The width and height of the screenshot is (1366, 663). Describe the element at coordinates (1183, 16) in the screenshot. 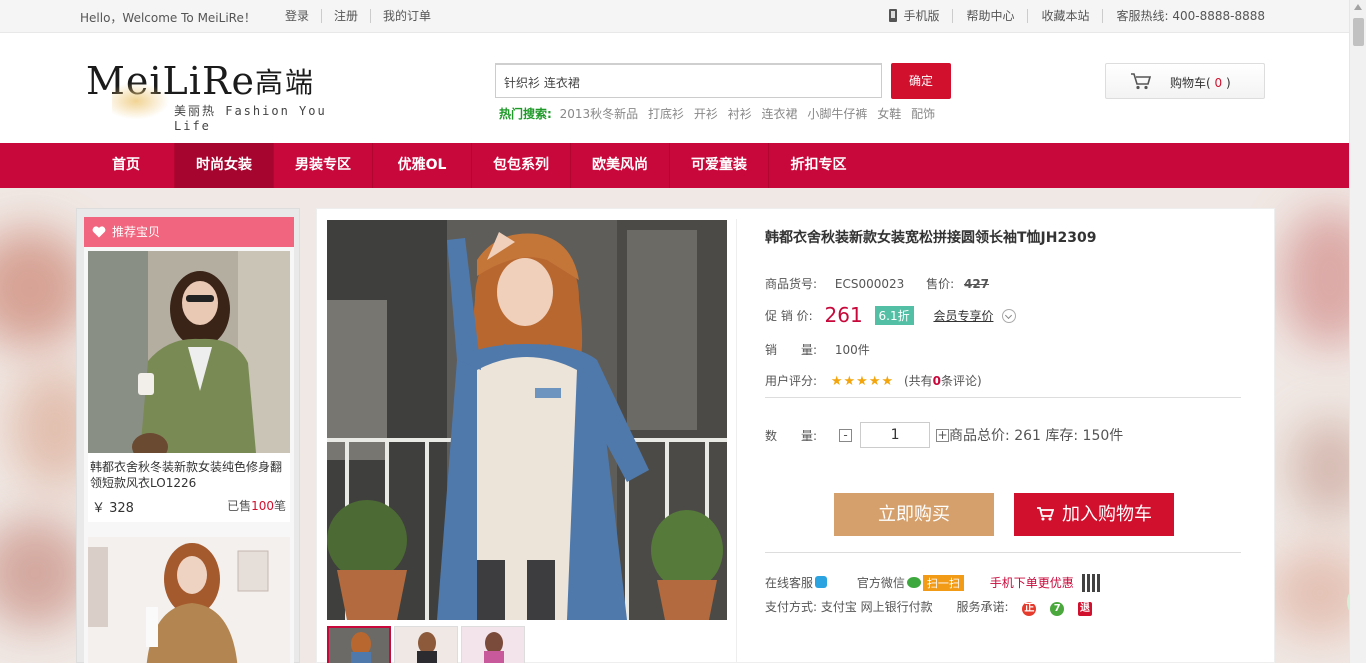

I see `hotline-text: 客服热线: 400-8888-8888` at that location.